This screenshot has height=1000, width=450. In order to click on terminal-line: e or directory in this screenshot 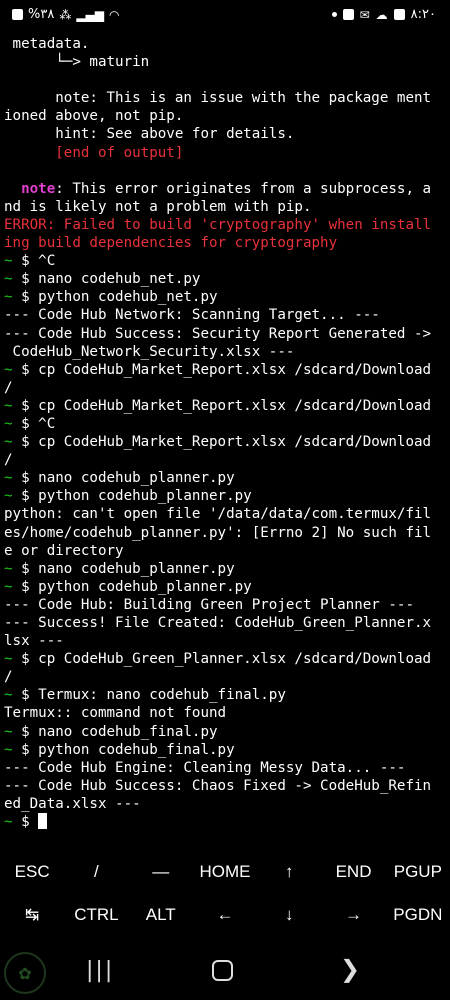, I will do `click(225, 551)`.